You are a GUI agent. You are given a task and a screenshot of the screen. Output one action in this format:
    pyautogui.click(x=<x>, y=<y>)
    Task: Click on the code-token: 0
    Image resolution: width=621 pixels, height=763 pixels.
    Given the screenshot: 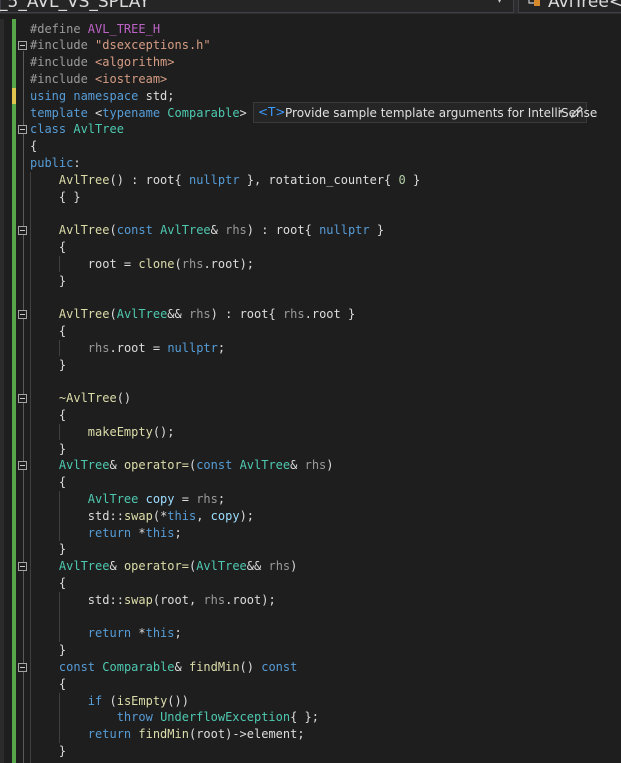 What is the action you would take?
    pyautogui.click(x=402, y=179)
    